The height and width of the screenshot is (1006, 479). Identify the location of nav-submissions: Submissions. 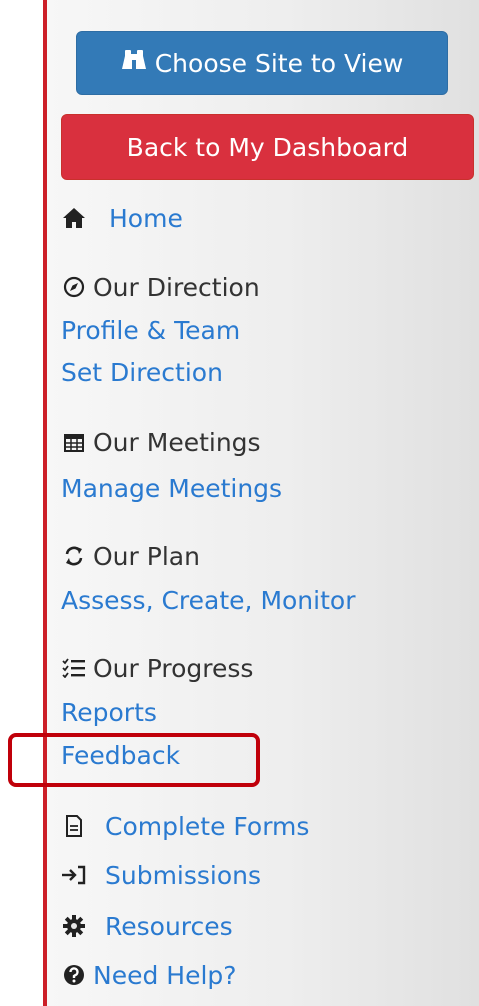
(161, 875).